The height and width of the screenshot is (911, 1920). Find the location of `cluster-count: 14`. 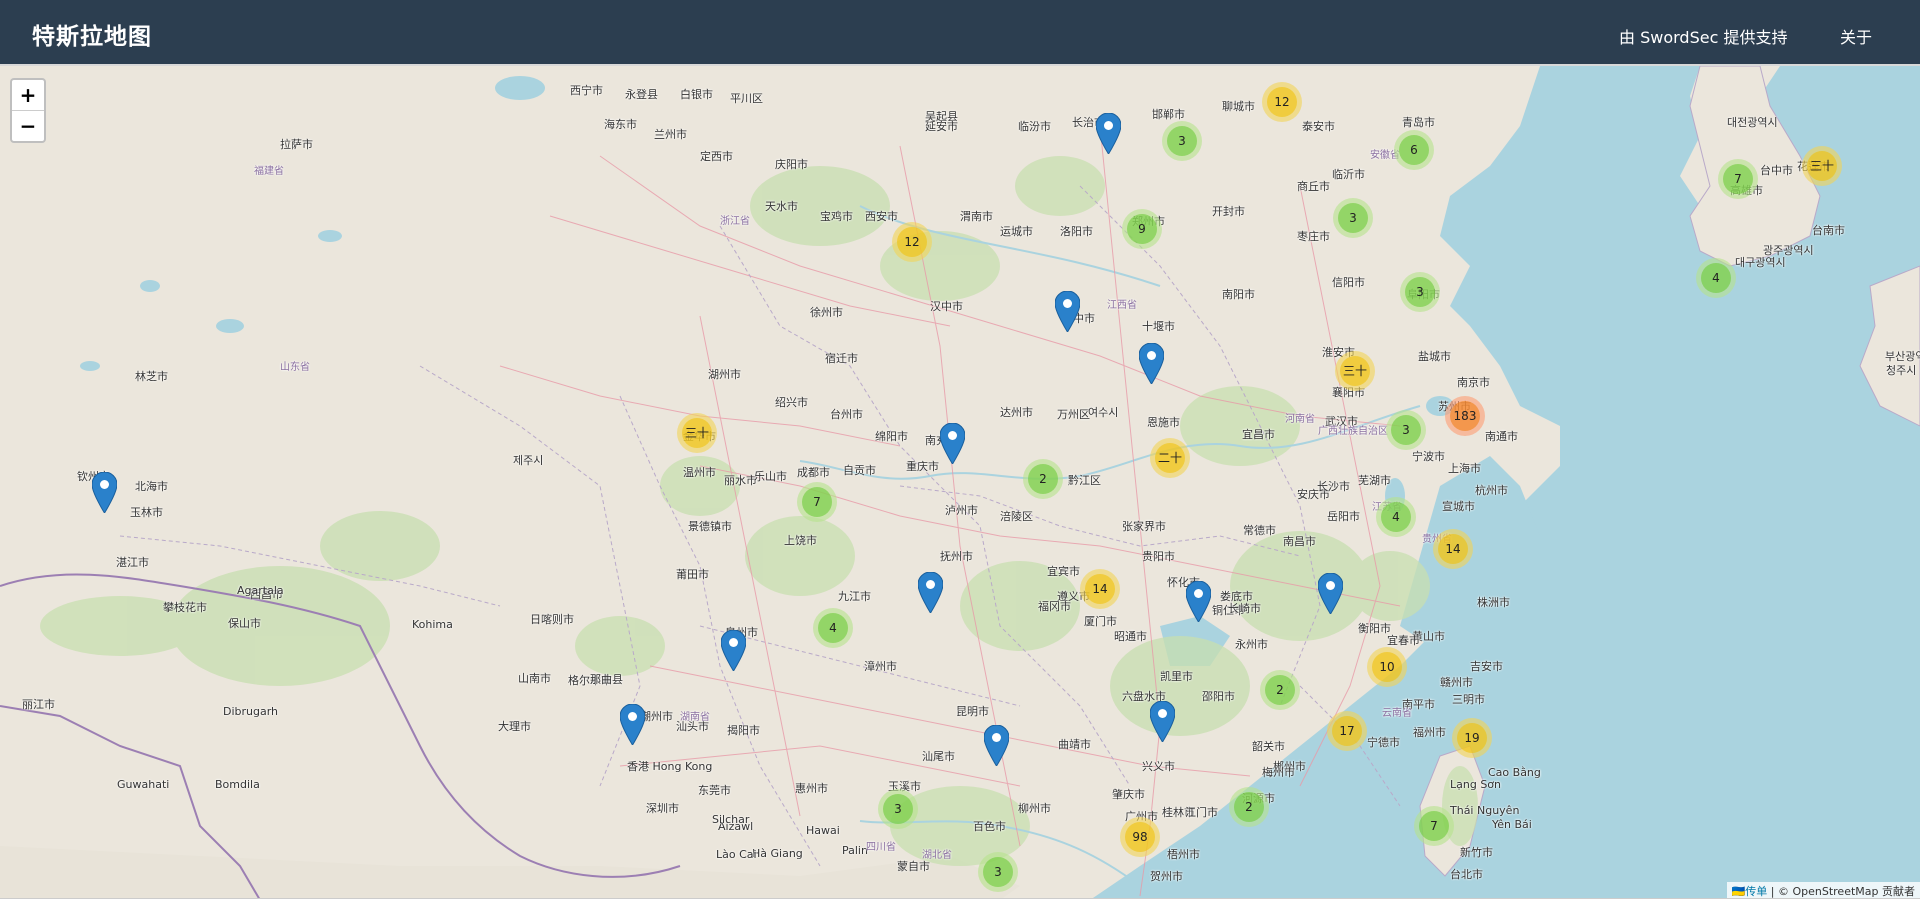

cluster-count: 14 is located at coordinates (1453, 549).